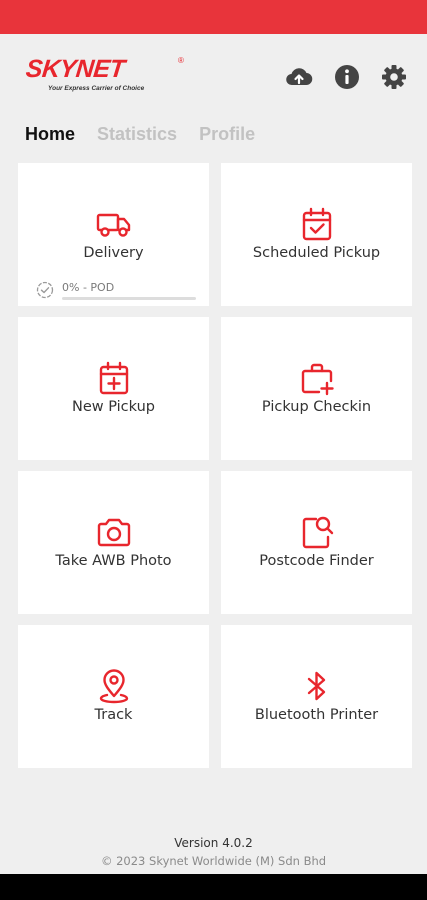  What do you see at coordinates (213, 17) in the screenshot?
I see `status-bar` at bounding box center [213, 17].